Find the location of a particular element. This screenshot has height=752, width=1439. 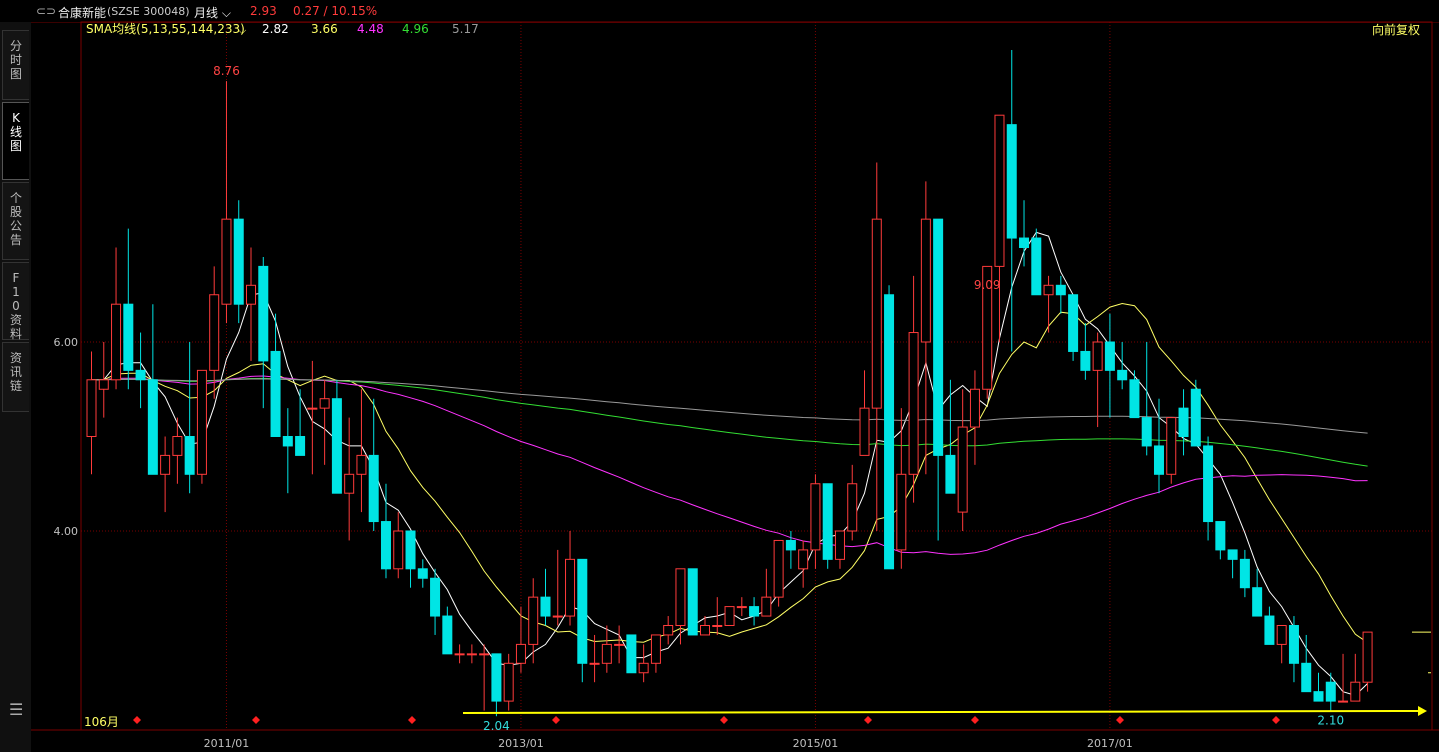

side-tab-1: K线图 is located at coordinates (15, 141).